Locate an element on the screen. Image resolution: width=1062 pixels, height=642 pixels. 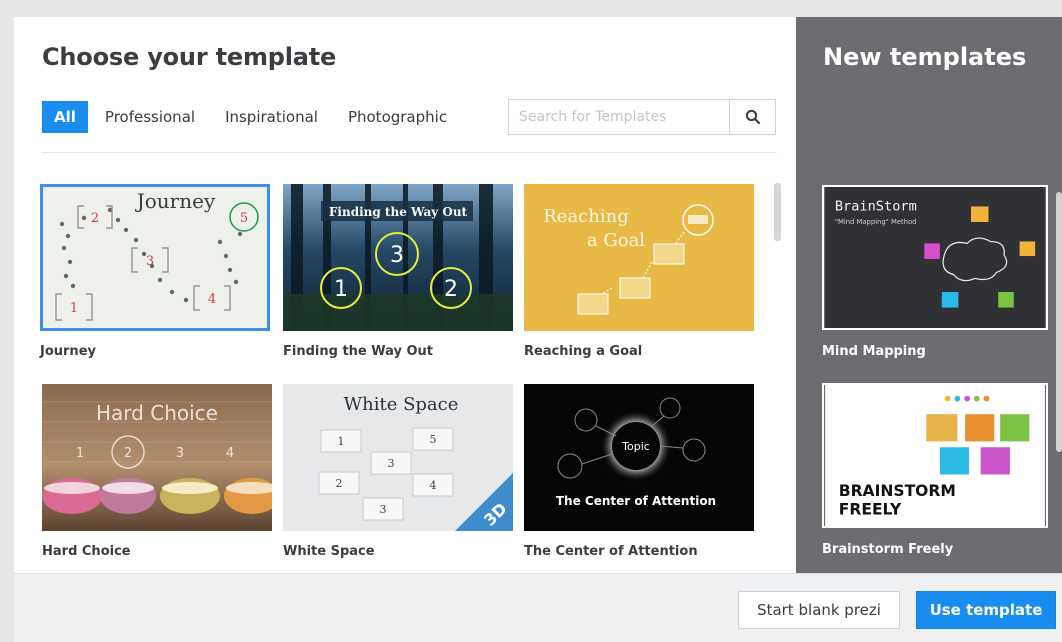
white-space-number: 2 is located at coordinates (339, 483).